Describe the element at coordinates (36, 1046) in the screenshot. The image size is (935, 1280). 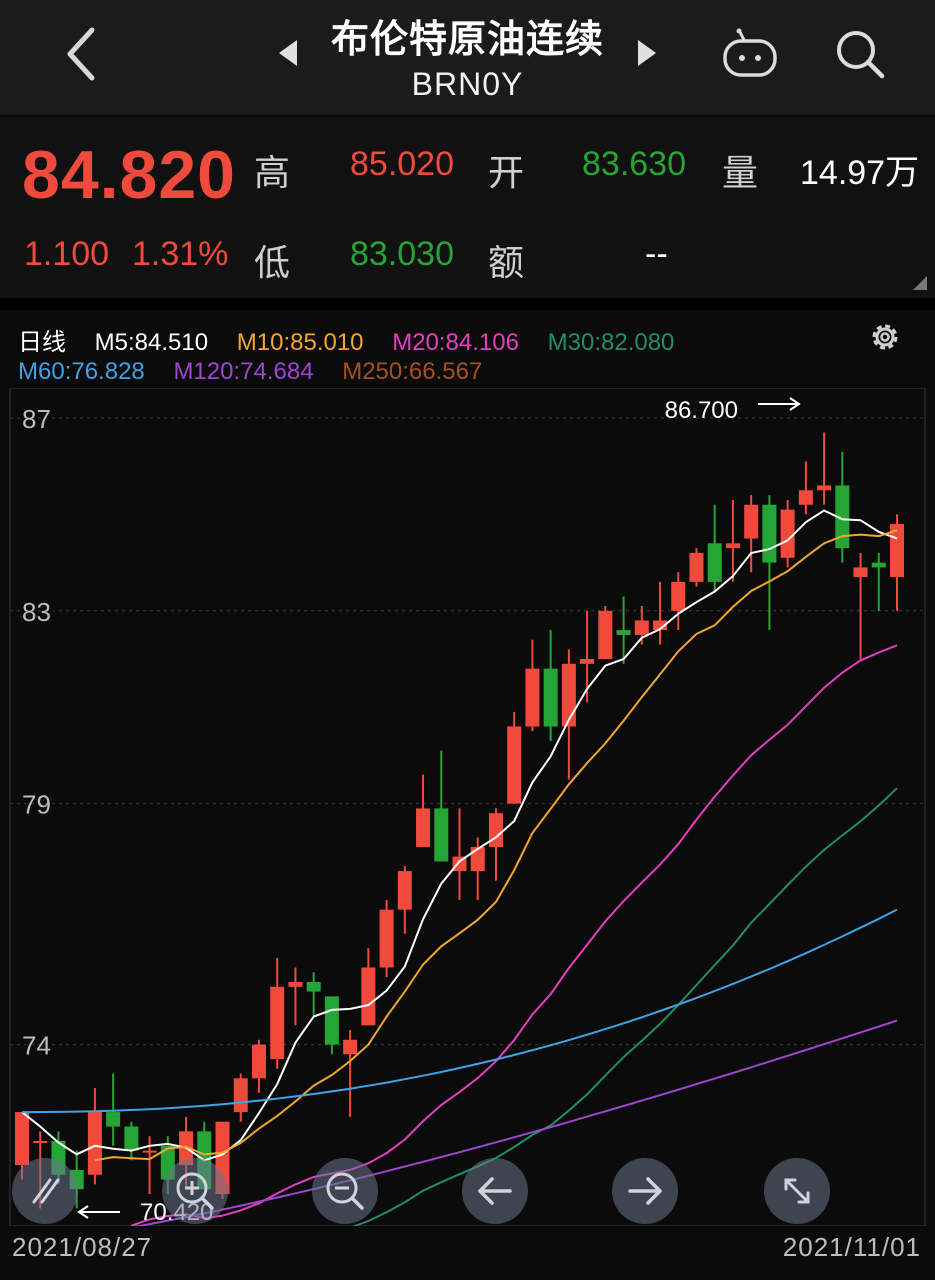
I see `y-tick-label: 74` at that location.